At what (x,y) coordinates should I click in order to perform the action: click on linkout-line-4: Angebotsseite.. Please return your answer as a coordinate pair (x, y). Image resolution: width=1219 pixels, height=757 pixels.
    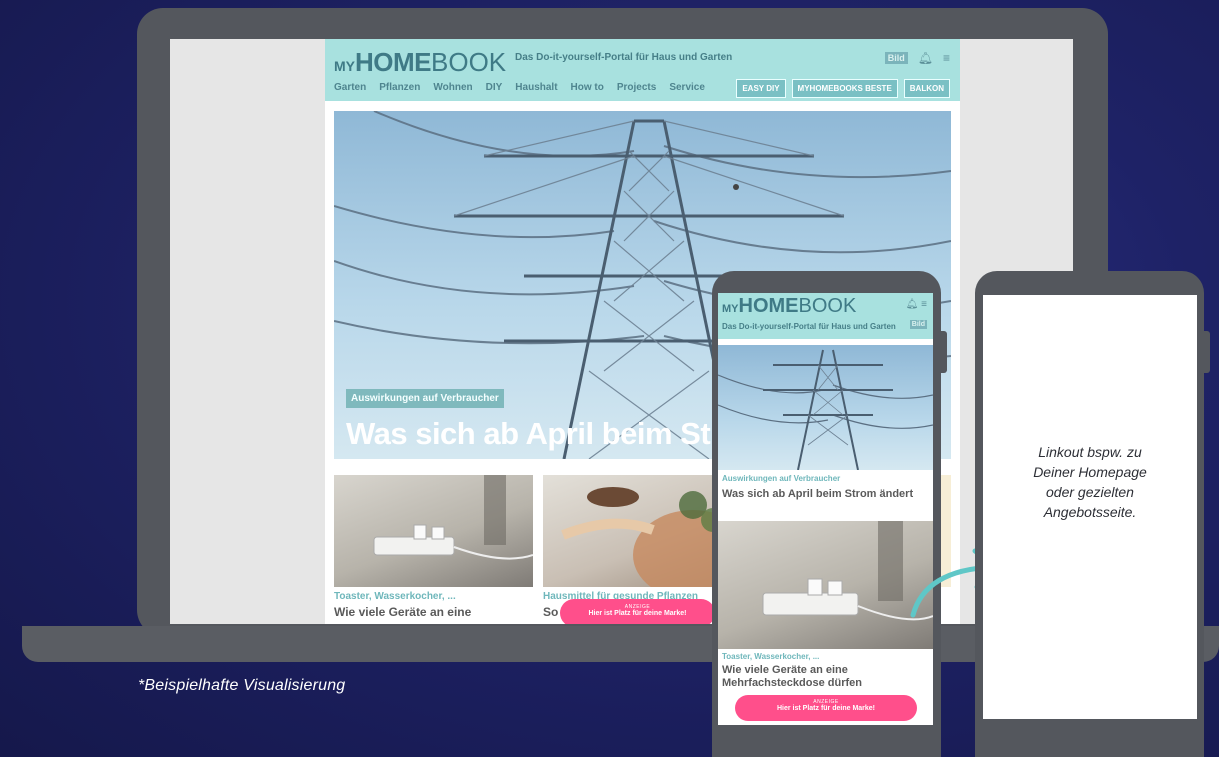
    Looking at the image, I should click on (1090, 512).